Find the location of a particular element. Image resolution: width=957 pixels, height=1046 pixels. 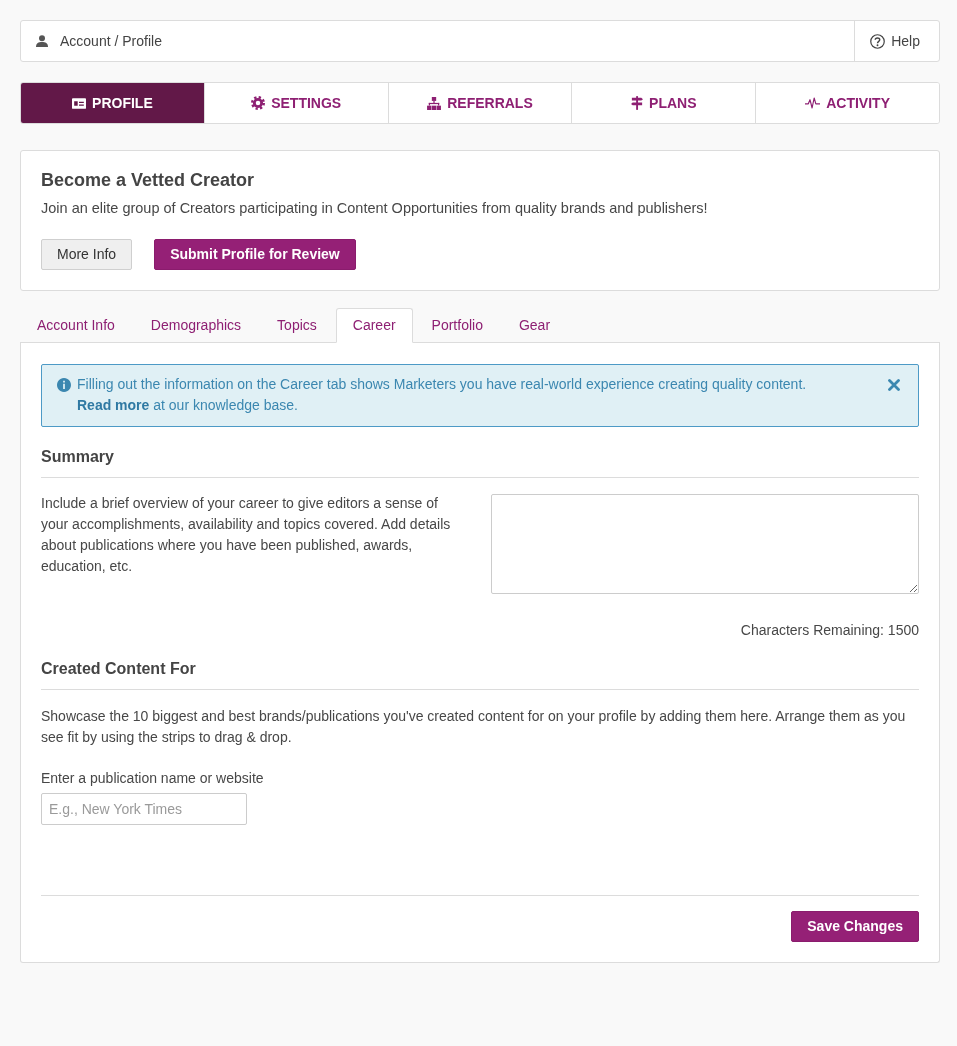

save-button: Save Changes is located at coordinates (855, 926).